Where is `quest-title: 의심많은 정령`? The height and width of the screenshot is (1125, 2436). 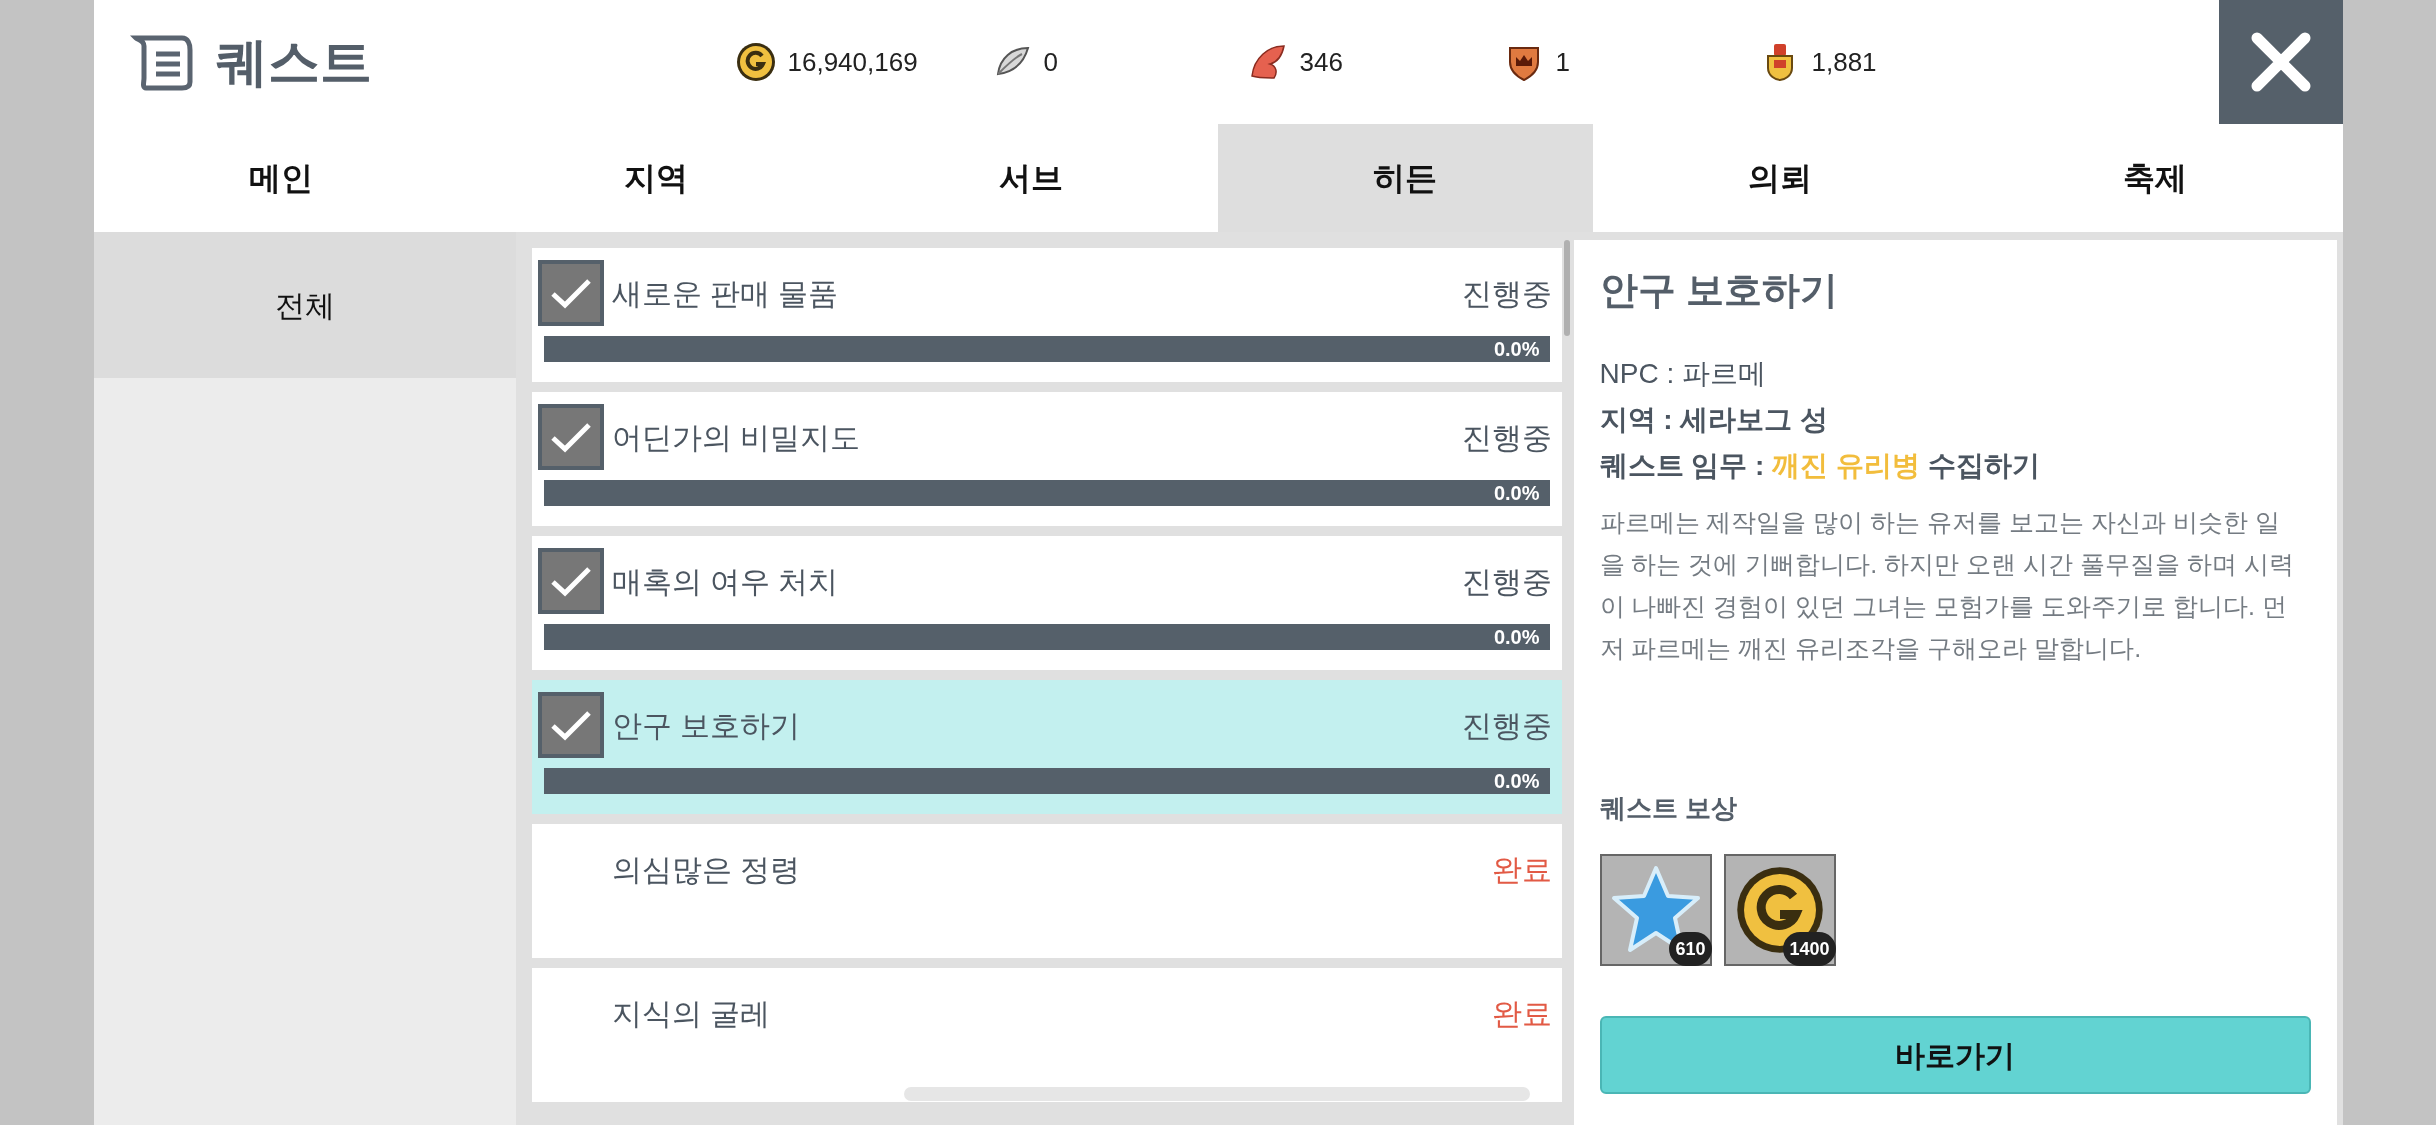 quest-title: 의심많은 정령 is located at coordinates (705, 869).